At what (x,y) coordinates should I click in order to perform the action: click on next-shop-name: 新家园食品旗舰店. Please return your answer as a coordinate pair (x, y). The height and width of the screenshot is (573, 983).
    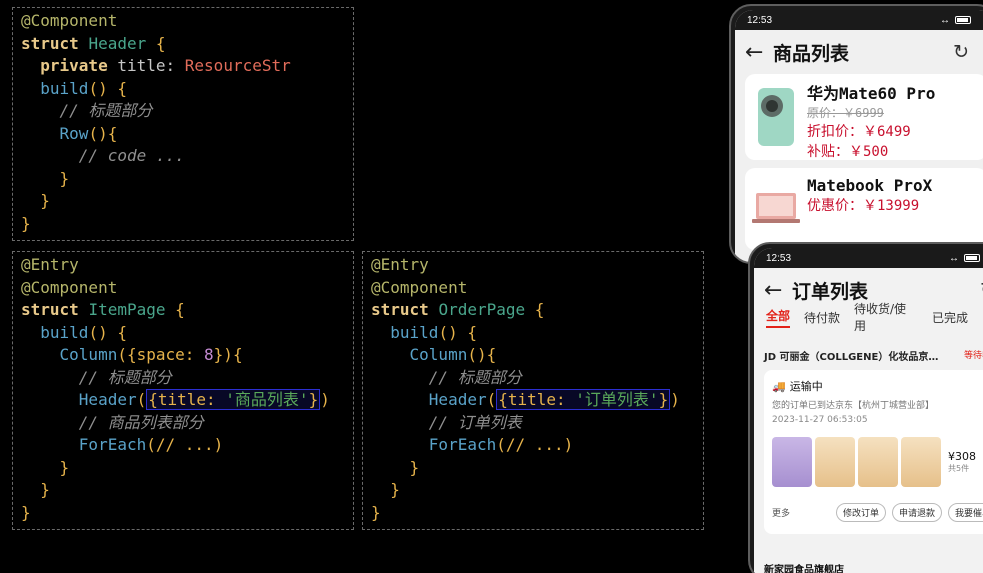
    Looking at the image, I should click on (804, 567).